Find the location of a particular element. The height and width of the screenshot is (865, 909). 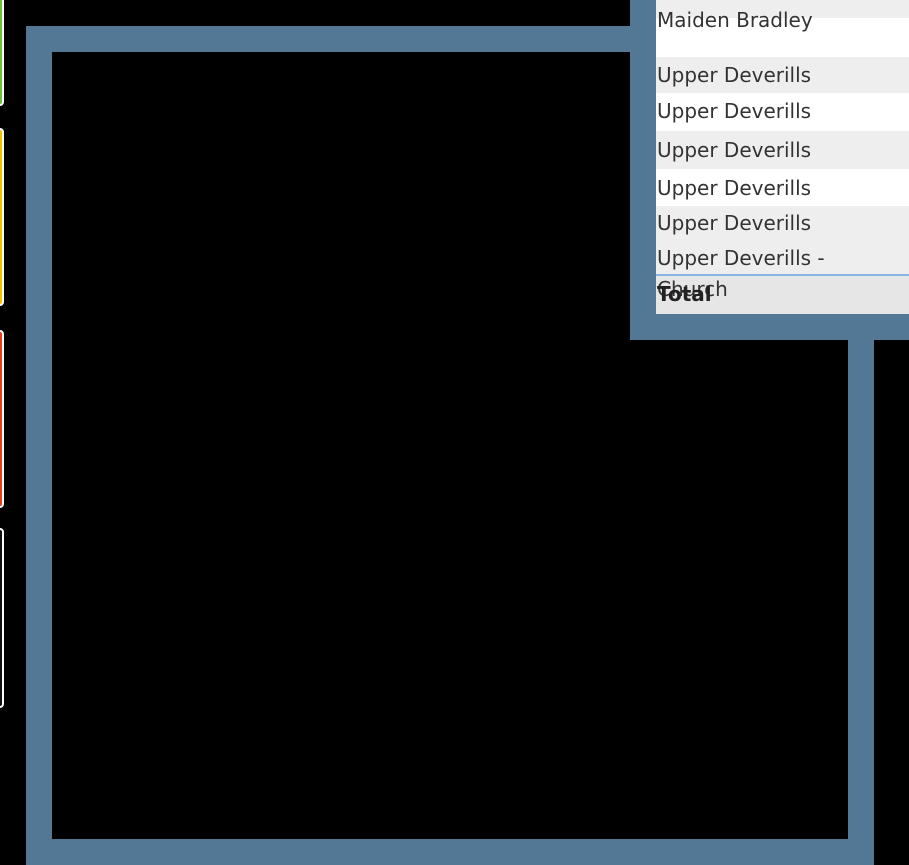

tile-dark is located at coordinates (2, 618).